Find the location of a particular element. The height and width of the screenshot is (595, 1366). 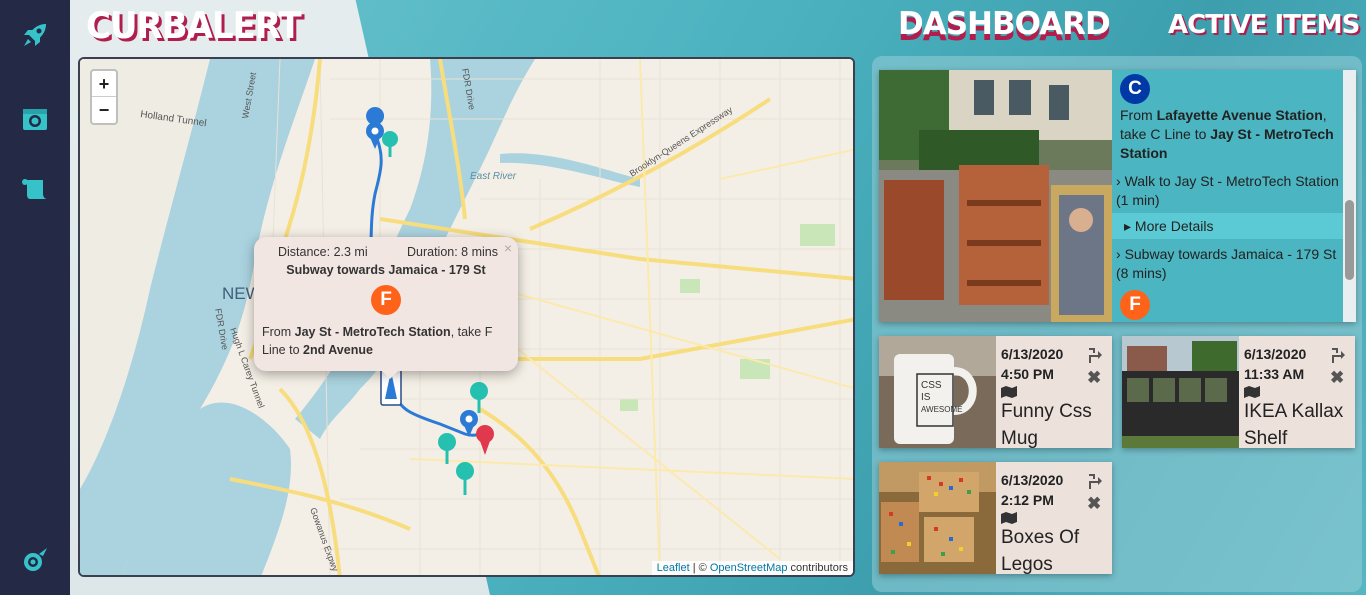

zoom-control: + − is located at coordinates (104, 97).